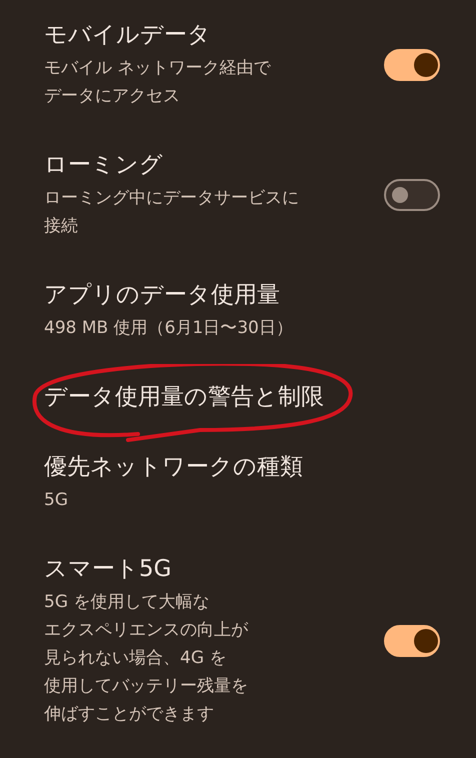  I want to click on setting-title: スマート5G, so click(108, 569).